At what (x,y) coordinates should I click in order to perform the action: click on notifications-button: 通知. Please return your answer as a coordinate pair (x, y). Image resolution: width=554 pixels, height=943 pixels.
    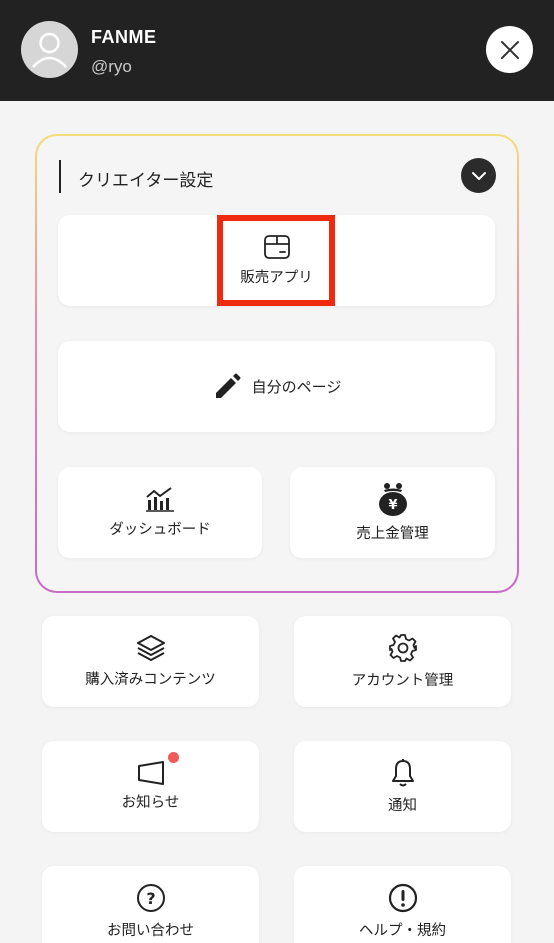
    Looking at the image, I should click on (402, 786).